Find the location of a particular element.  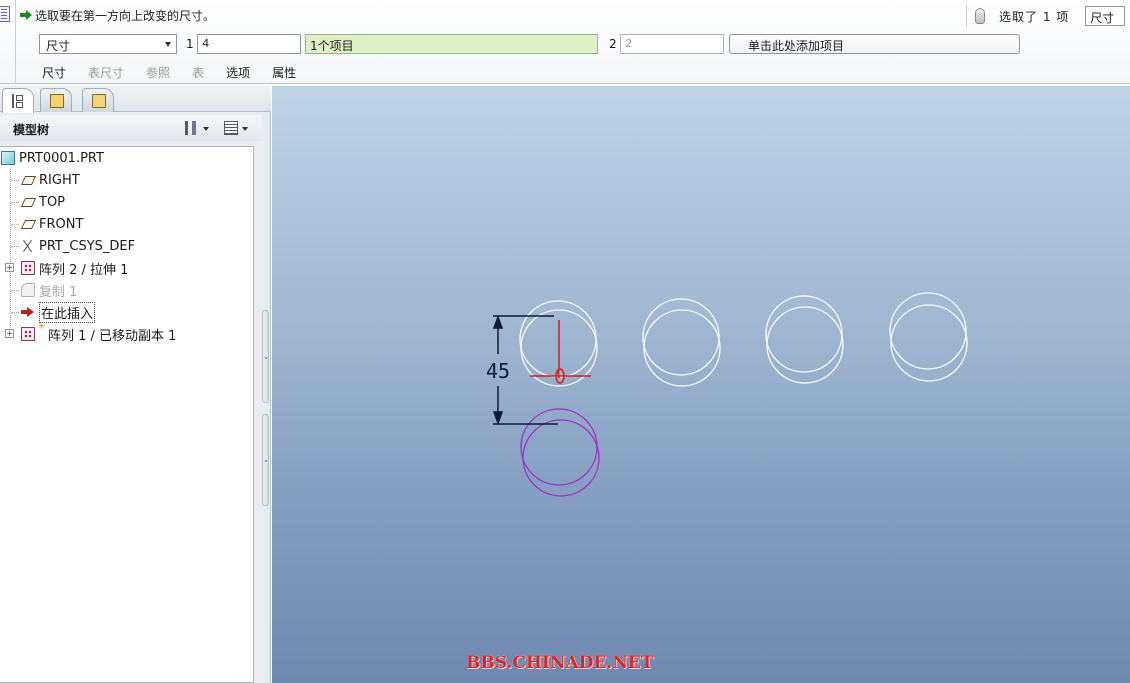

tab-properties: 属性 is located at coordinates (284, 72).